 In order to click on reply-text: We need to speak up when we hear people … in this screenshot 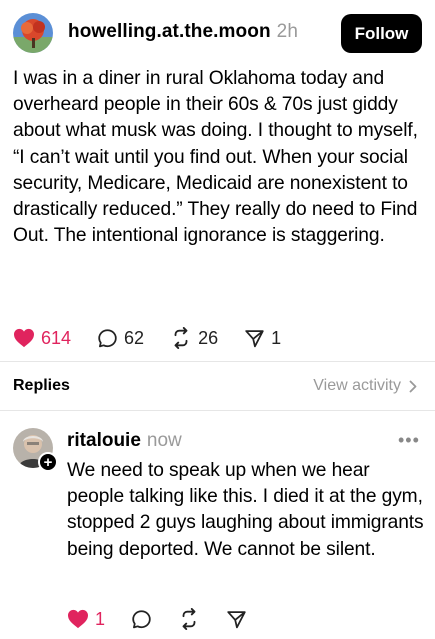, I will do `click(245, 510)`.